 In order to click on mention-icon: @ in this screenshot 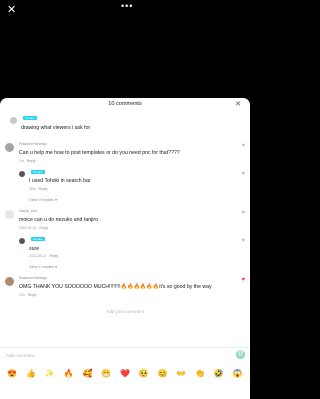, I will do `click(240, 354)`.